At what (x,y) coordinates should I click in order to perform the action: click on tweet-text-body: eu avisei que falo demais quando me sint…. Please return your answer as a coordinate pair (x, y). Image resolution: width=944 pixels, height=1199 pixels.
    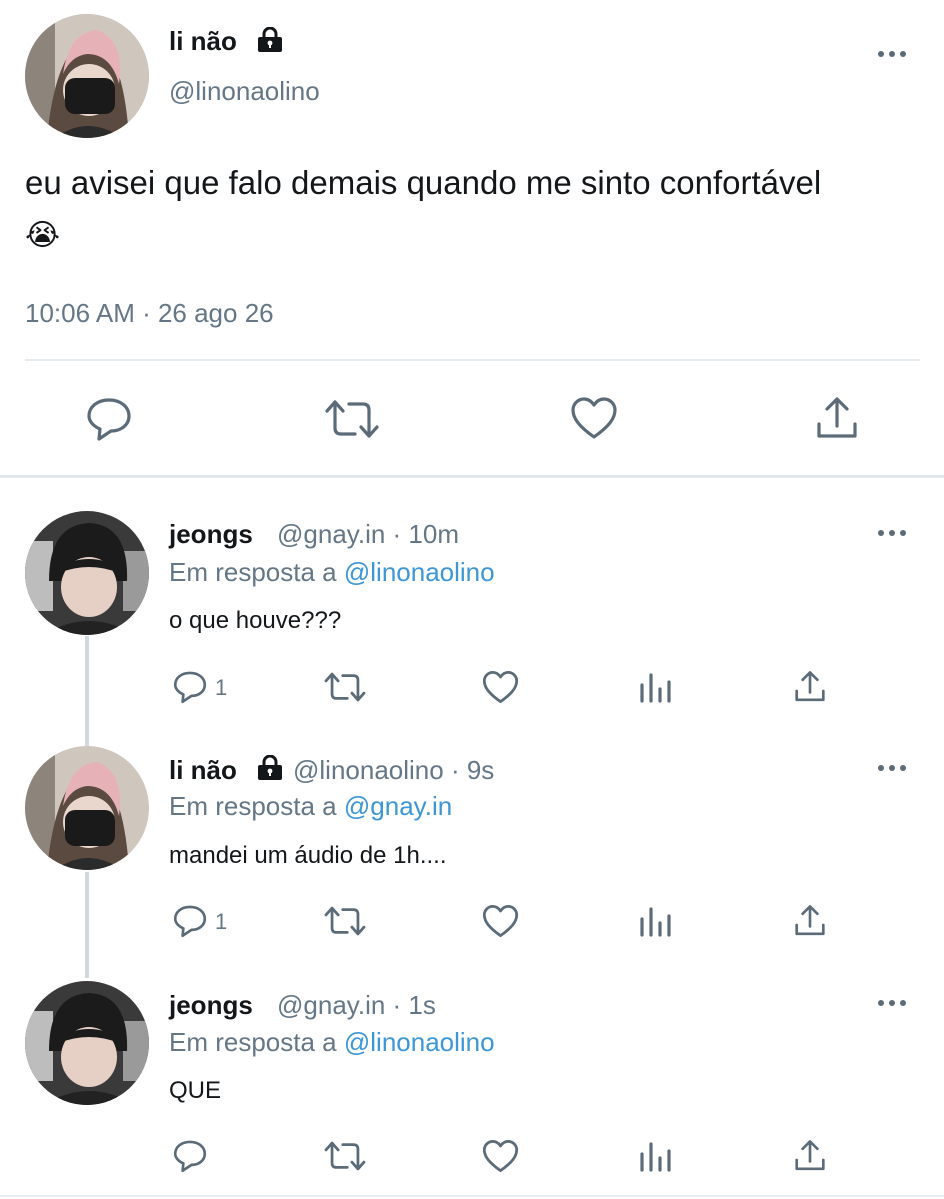
    Looking at the image, I should click on (423, 182).